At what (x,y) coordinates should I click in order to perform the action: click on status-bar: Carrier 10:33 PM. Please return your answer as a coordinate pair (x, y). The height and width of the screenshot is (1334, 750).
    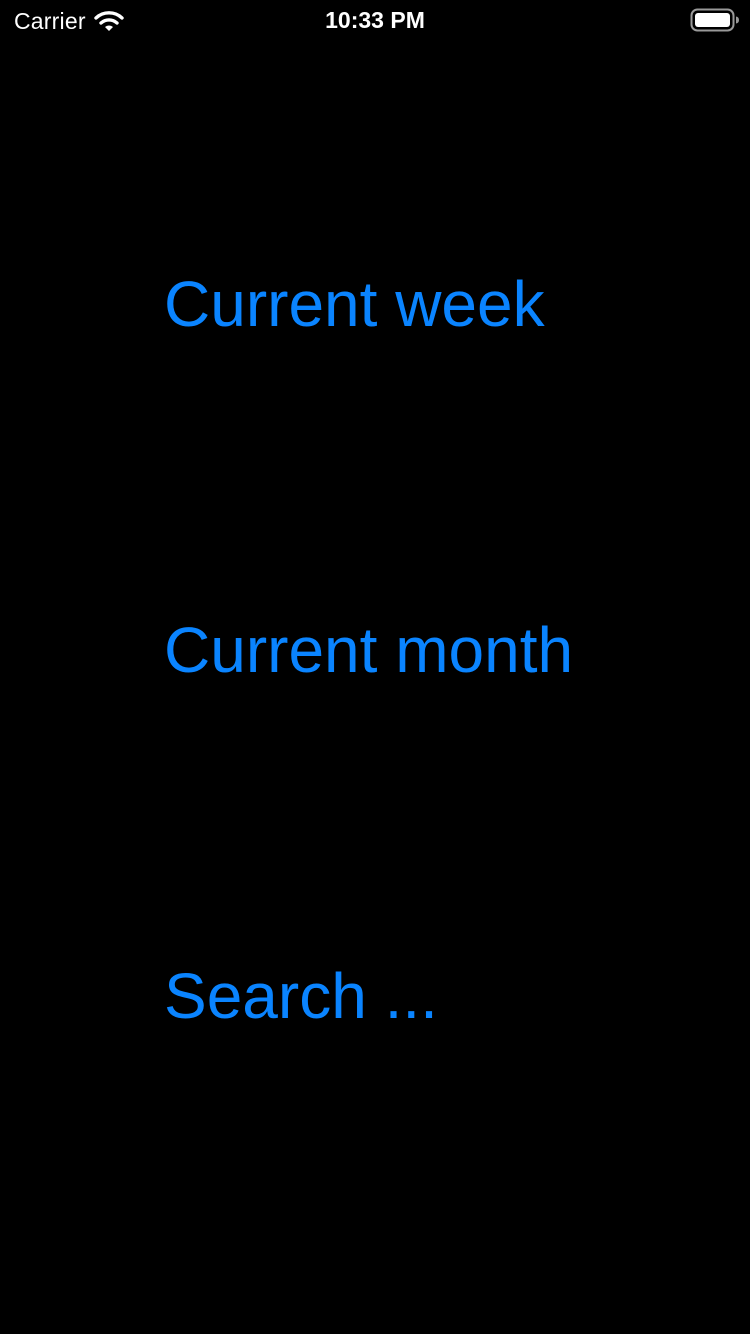
    Looking at the image, I should click on (375, 20).